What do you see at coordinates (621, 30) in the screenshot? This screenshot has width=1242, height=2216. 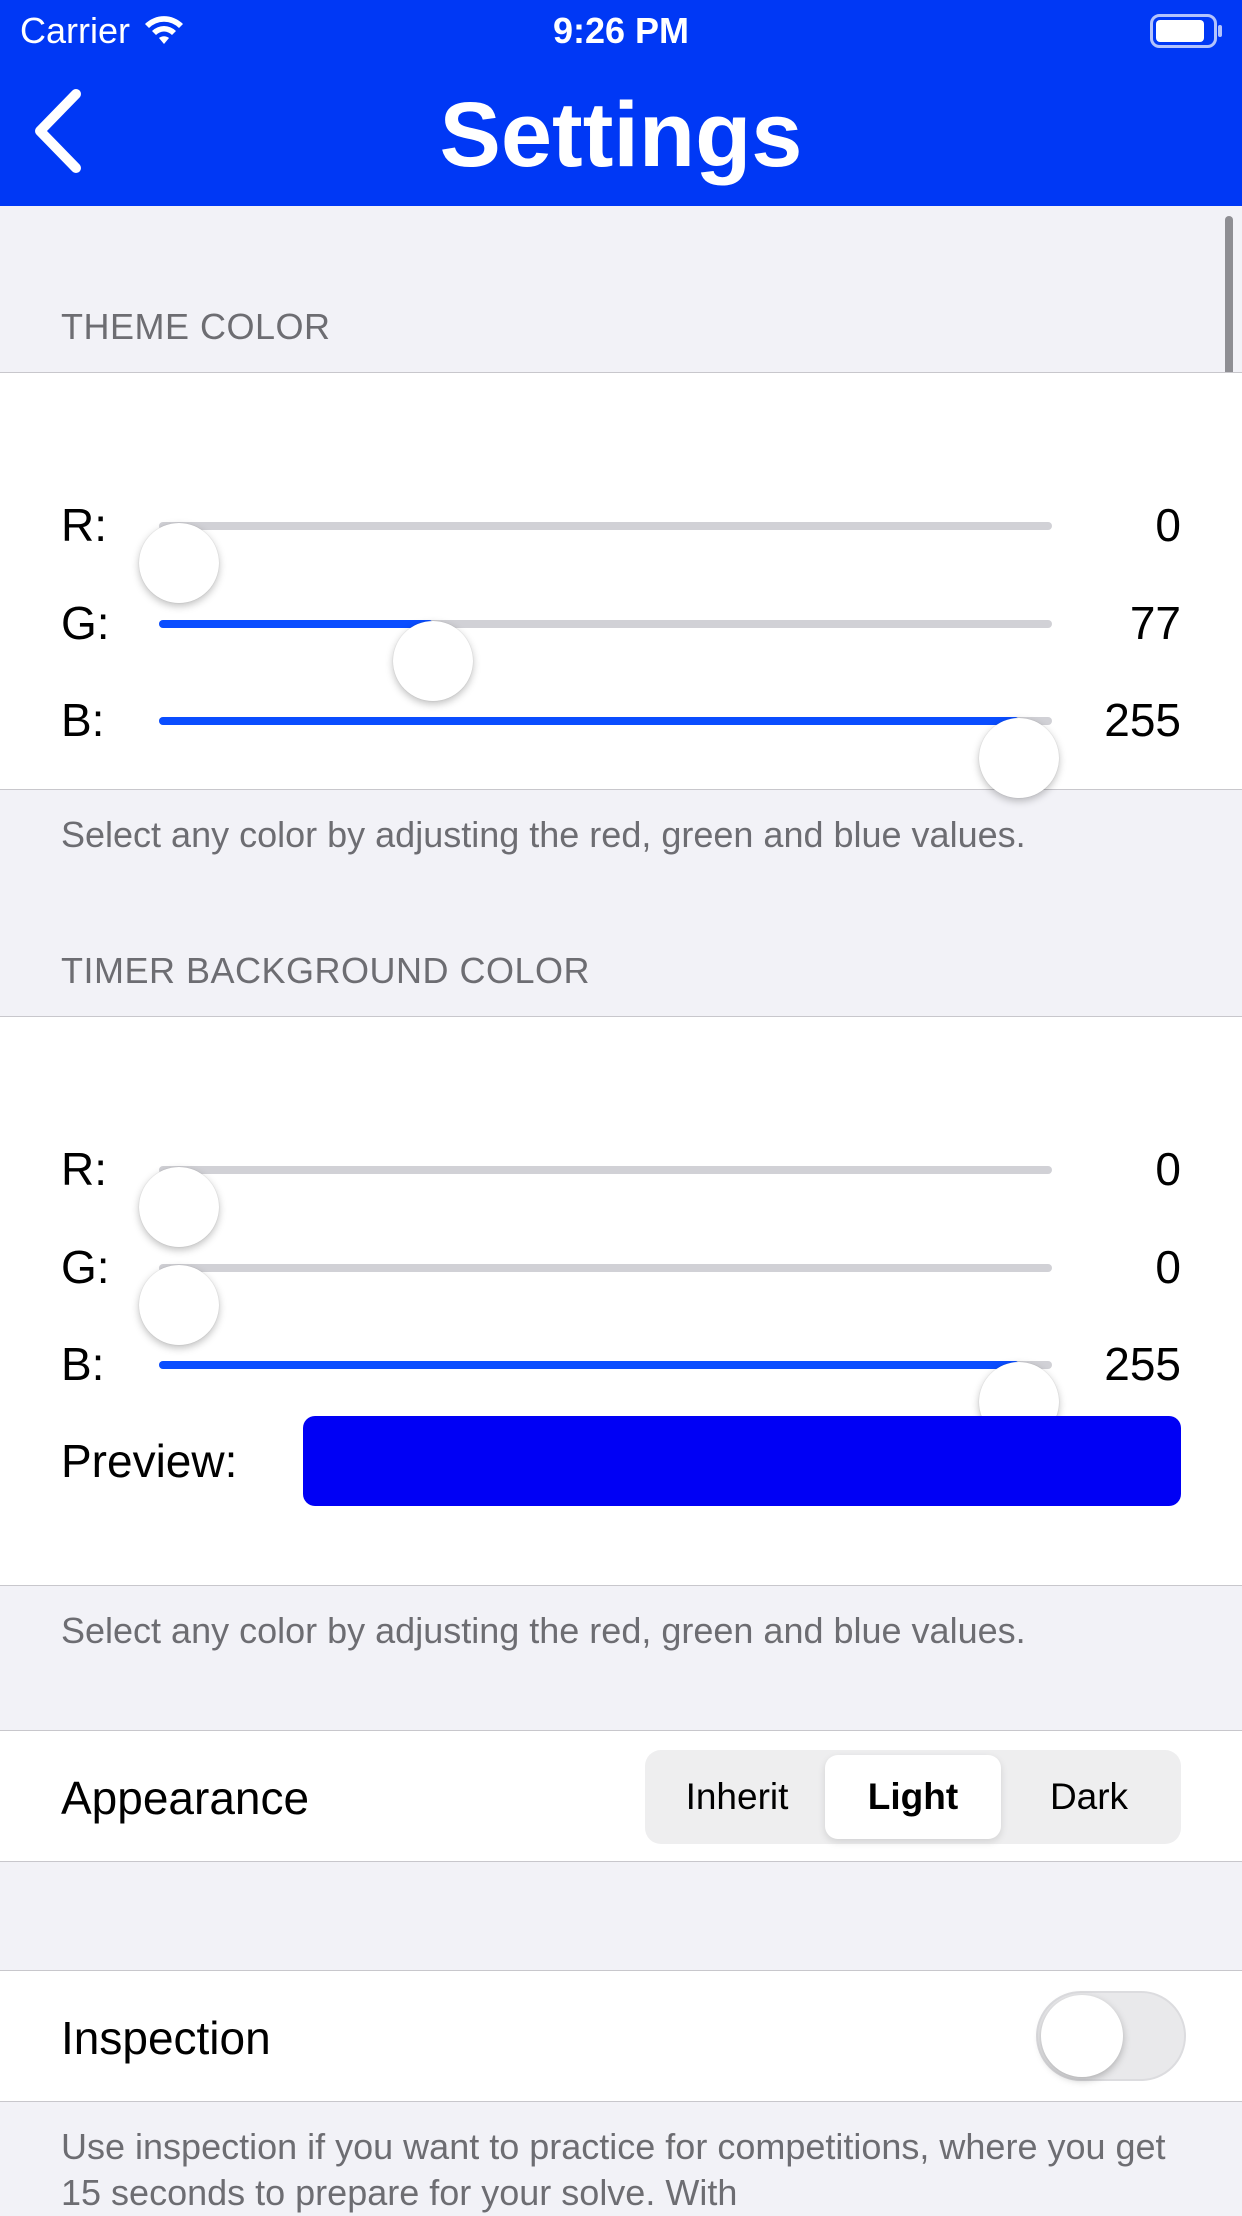 I see `status-time: 9:26 PM` at bounding box center [621, 30].